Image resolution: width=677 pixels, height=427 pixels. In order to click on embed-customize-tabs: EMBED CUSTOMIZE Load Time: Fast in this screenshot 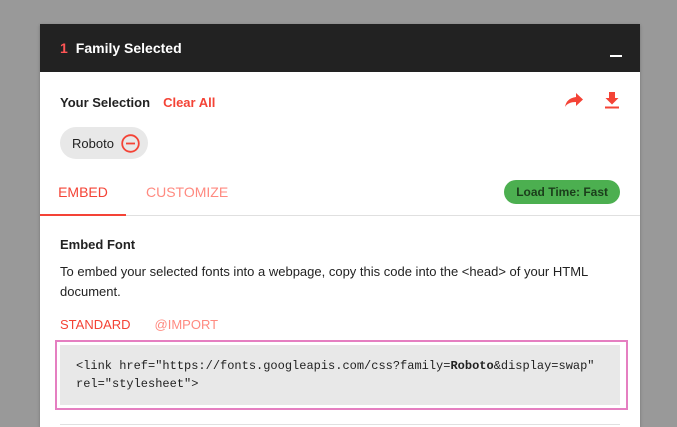, I will do `click(340, 195)`.